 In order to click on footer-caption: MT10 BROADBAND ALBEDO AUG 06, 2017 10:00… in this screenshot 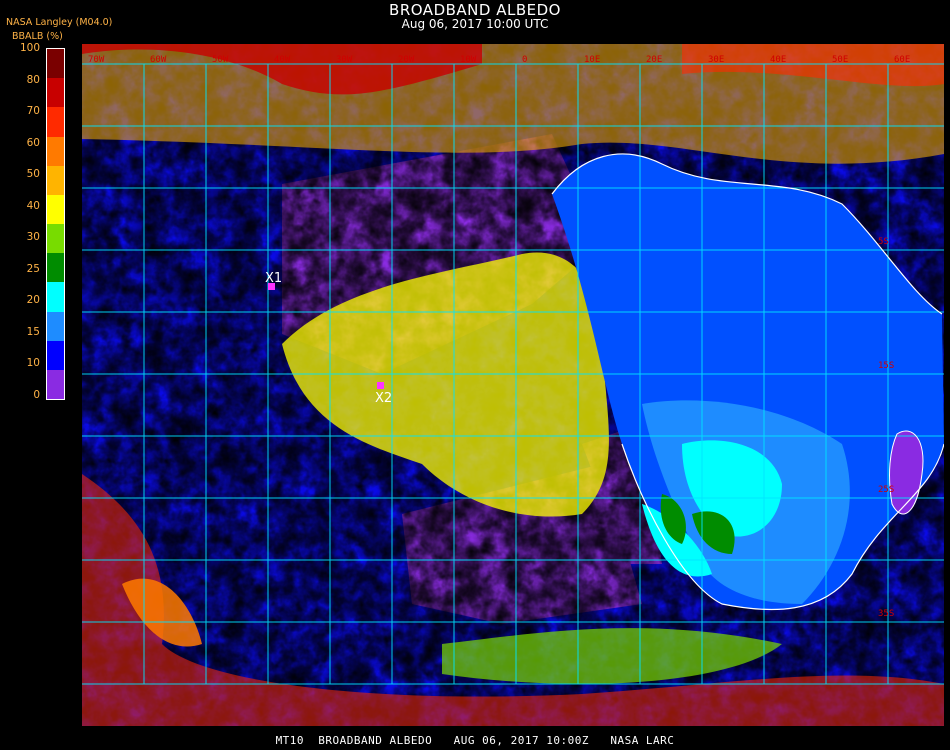, I will do `click(475, 740)`.